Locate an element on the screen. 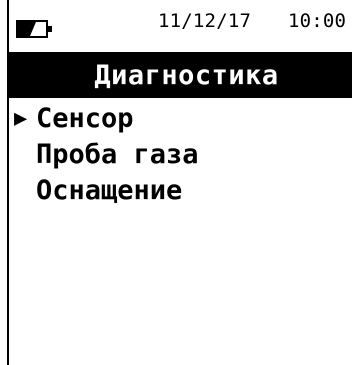 Image resolution: width=352 pixels, height=365 pixels. menu-item-label: Сенсор is located at coordinates (85, 118).